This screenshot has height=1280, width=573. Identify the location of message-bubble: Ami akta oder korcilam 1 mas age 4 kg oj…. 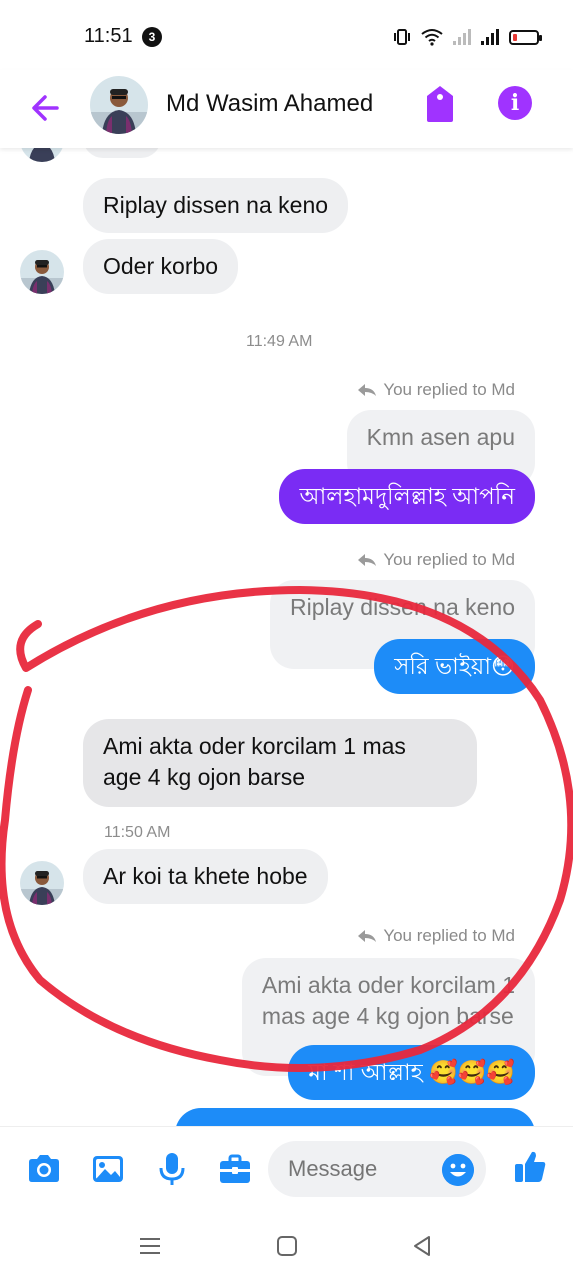
(280, 763).